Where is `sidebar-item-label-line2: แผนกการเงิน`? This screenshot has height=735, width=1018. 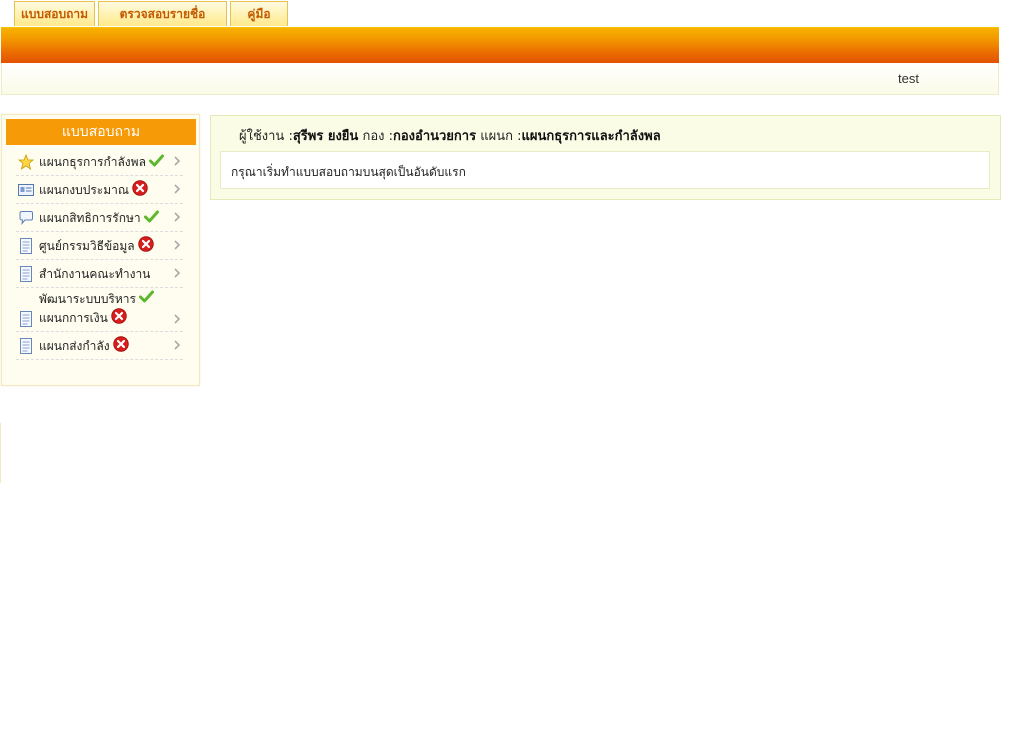 sidebar-item-label-line2: แผนกการเงิน is located at coordinates (73, 318).